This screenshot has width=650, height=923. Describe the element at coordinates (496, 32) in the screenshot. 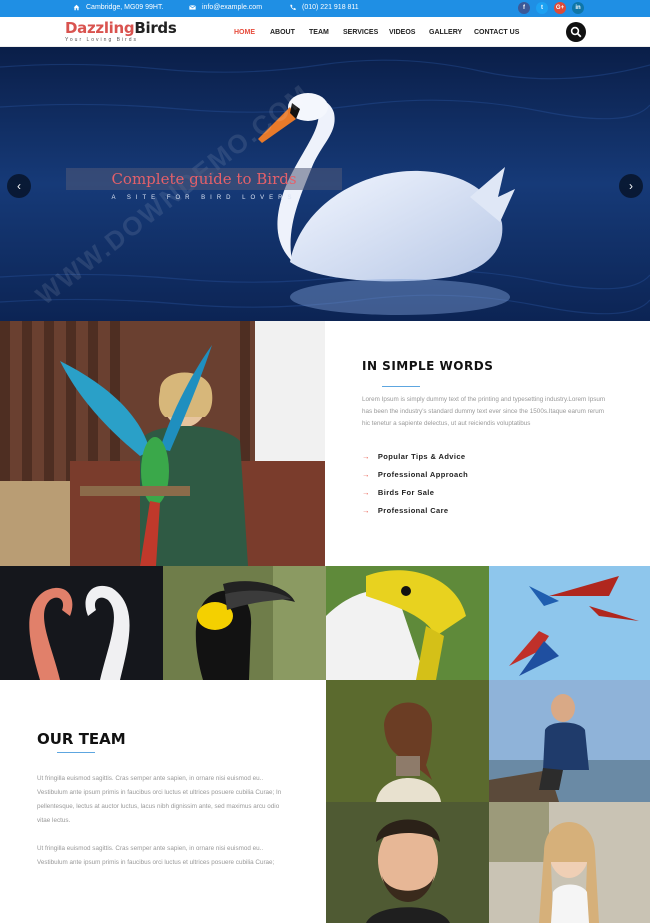

I see `nav-contact-us: CONTACT US` at that location.